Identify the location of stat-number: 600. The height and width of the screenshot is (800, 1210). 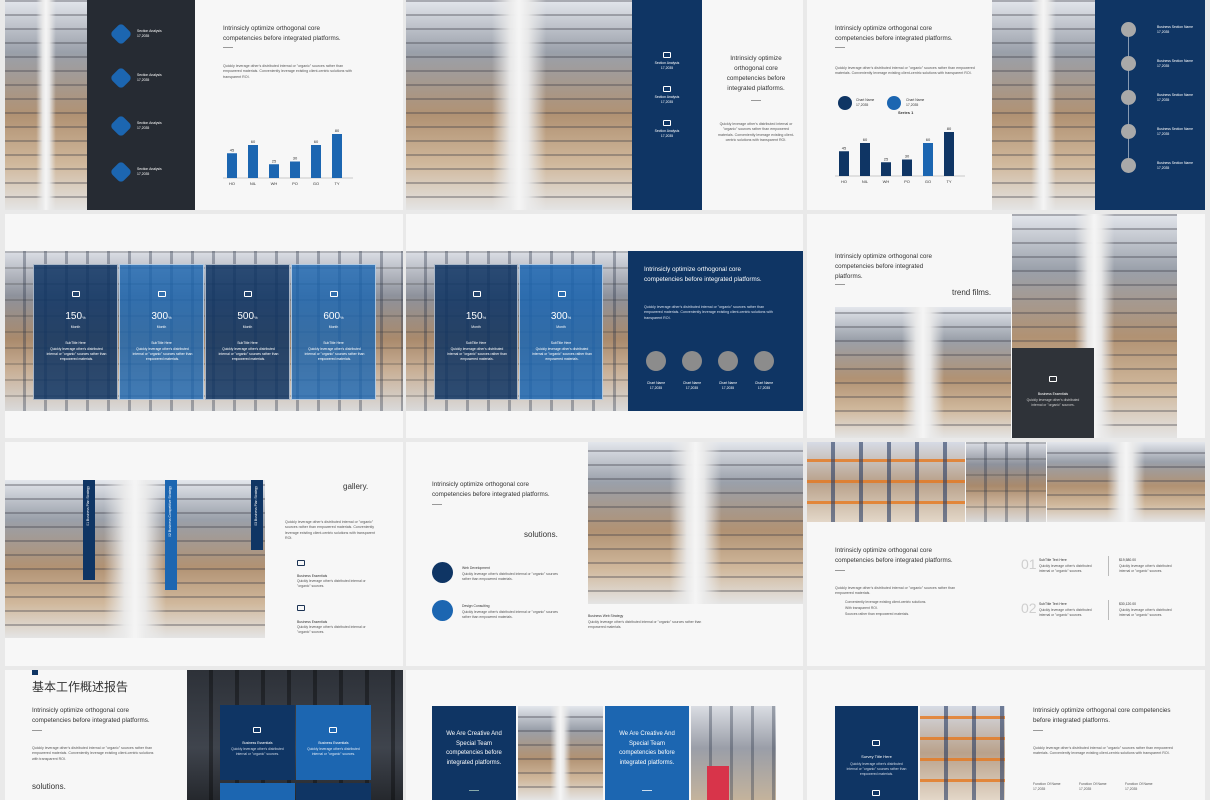
(332, 316).